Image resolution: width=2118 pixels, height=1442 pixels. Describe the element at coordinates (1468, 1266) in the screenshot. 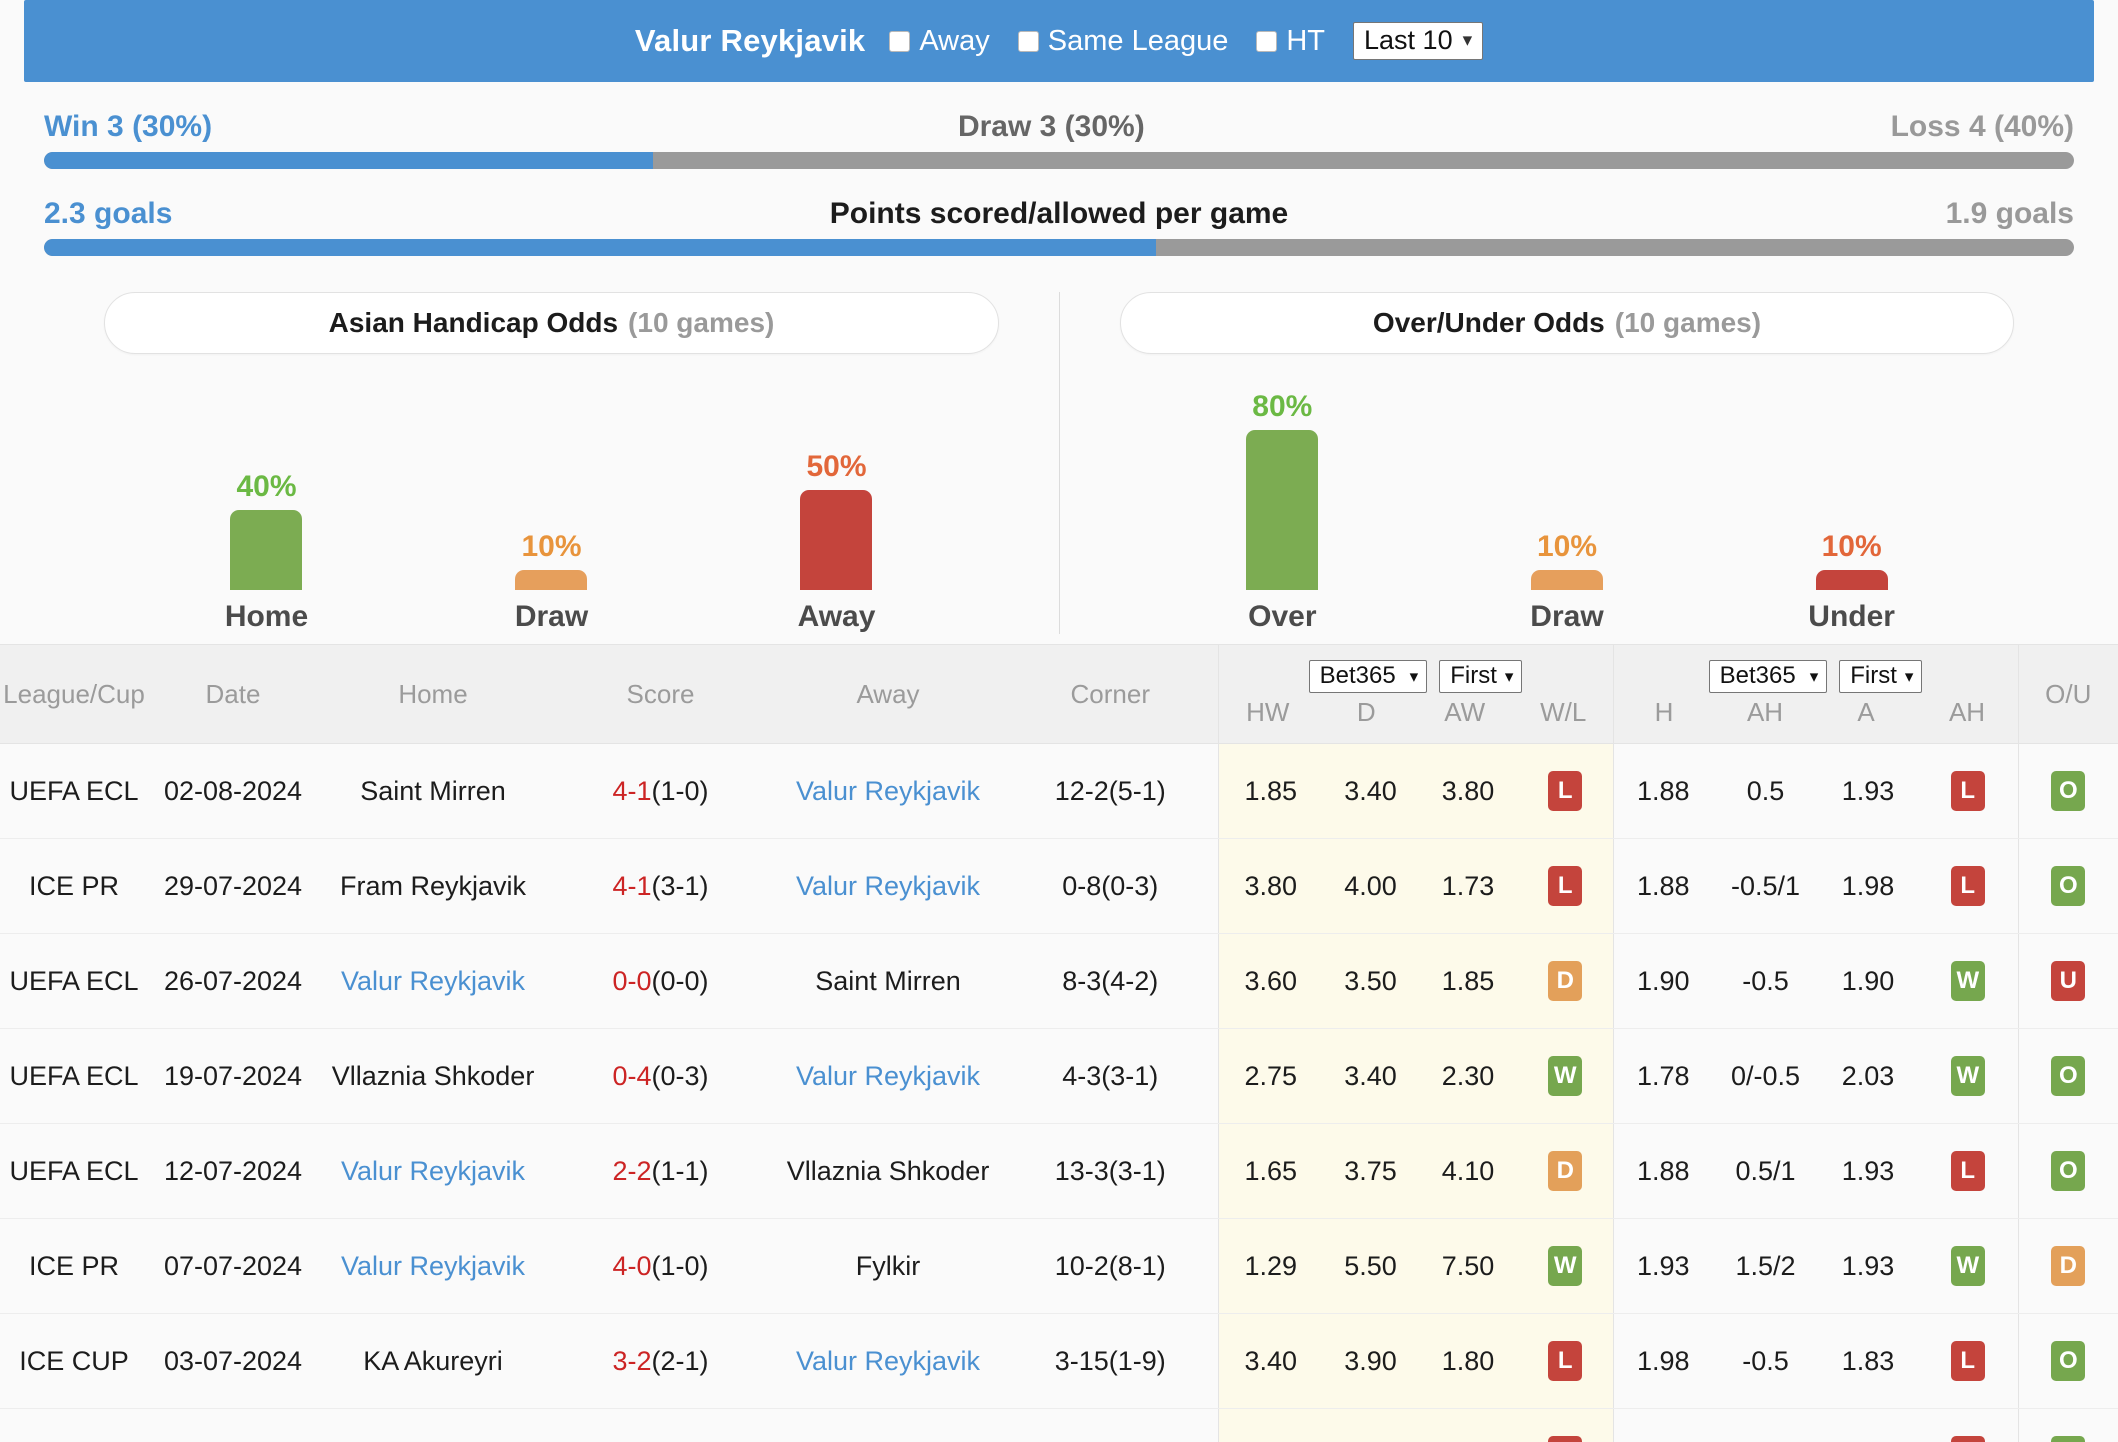

I see `cell-aw: 7.50` at that location.